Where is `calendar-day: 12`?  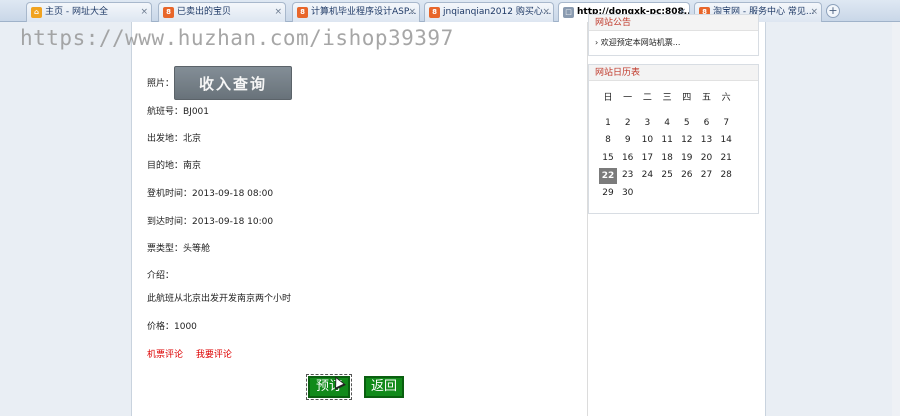 calendar-day: 12 is located at coordinates (687, 140).